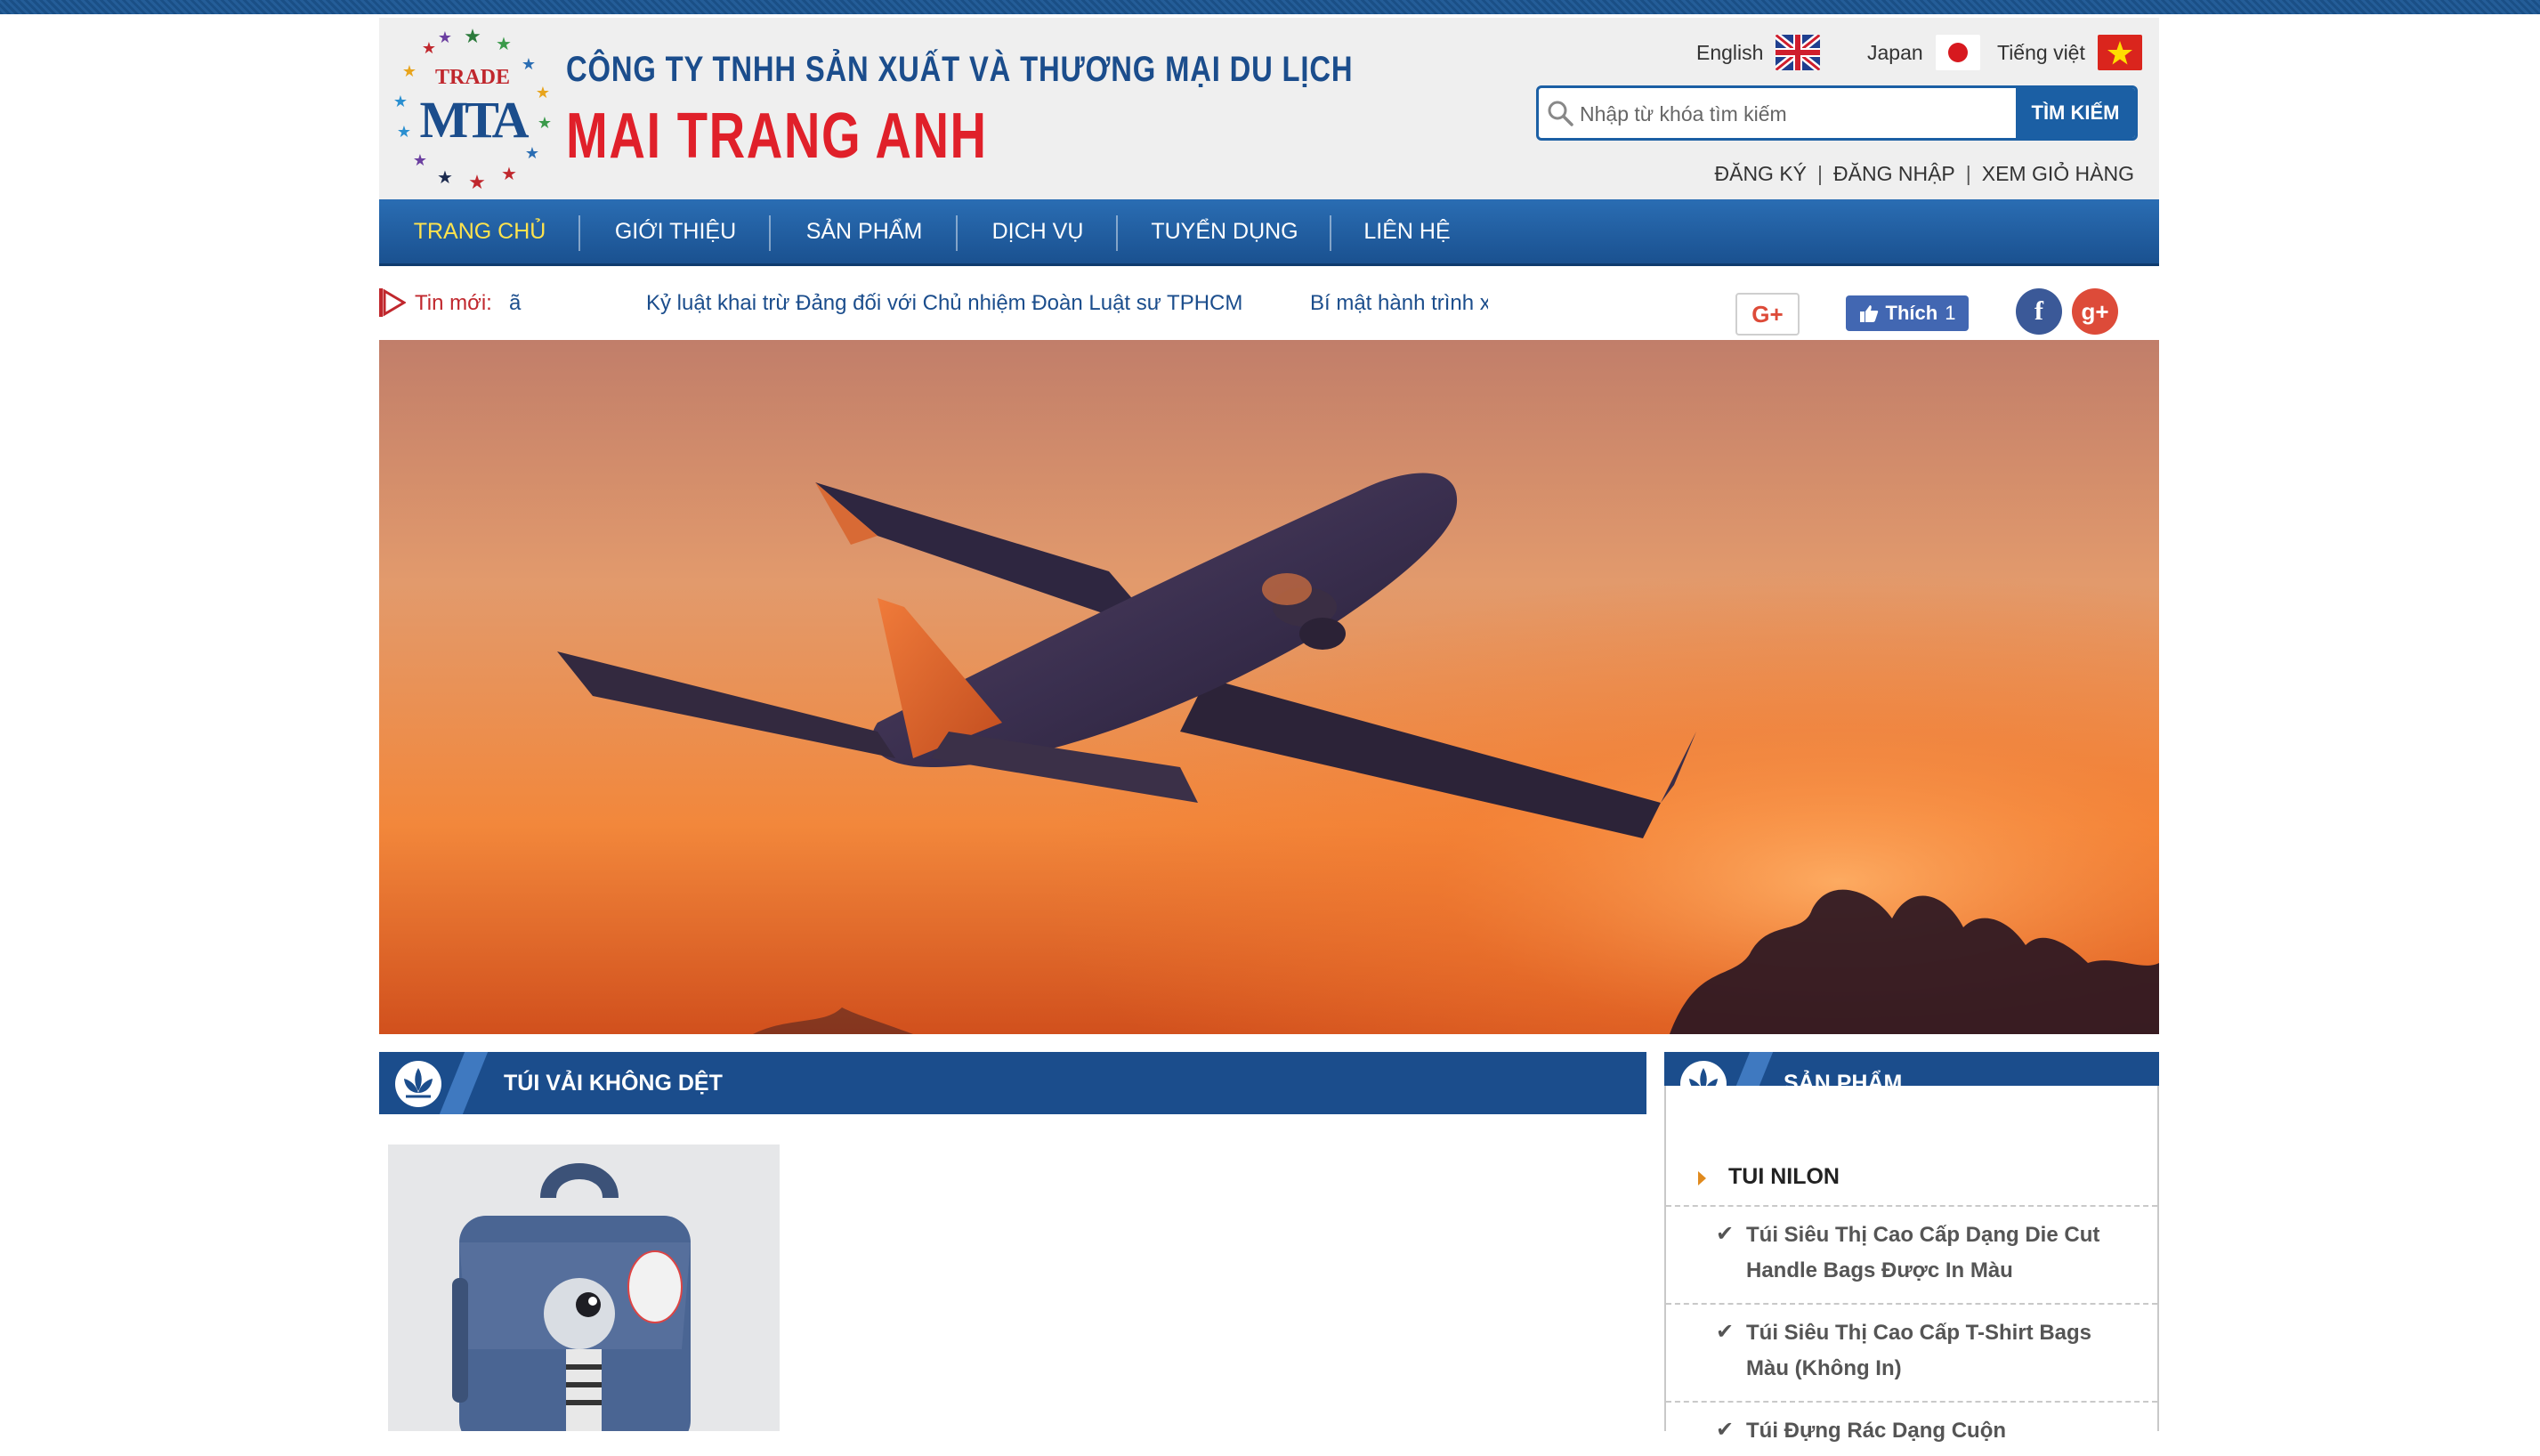 The image size is (2540, 1456). Describe the element at coordinates (777, 136) in the screenshot. I see `company-name-line2: MAI TRANG ANH` at that location.